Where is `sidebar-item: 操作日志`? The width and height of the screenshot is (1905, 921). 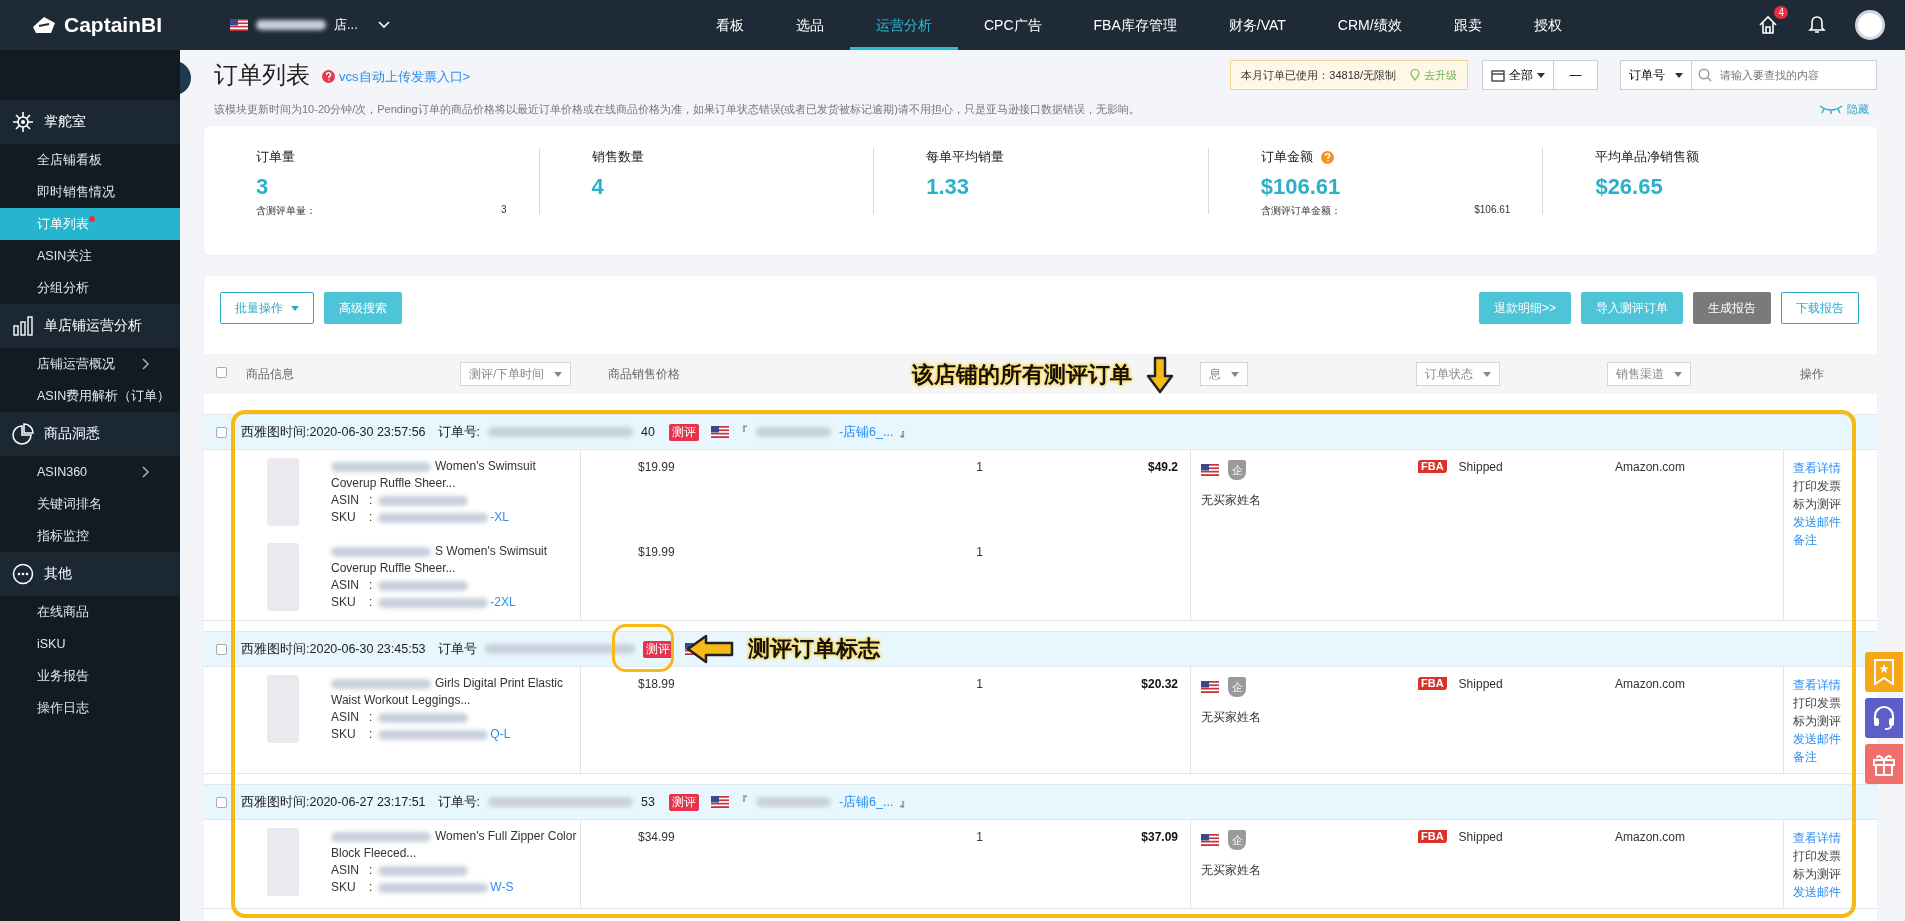
sidebar-item: 操作日志 is located at coordinates (90, 708).